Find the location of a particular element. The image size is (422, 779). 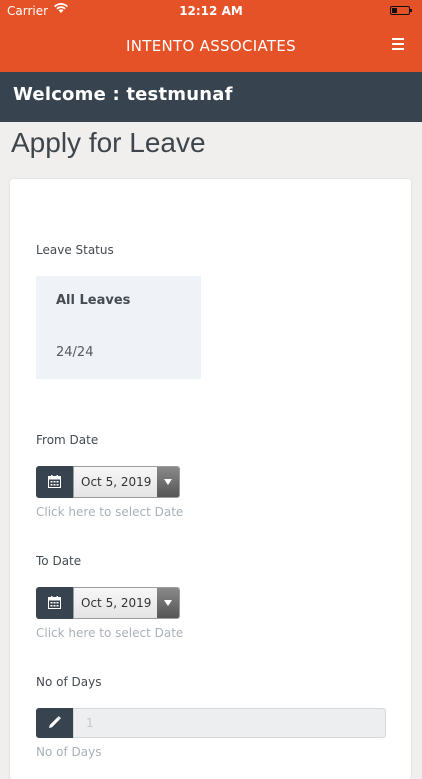

from-date-hint: Click here to select Date is located at coordinates (109, 512).